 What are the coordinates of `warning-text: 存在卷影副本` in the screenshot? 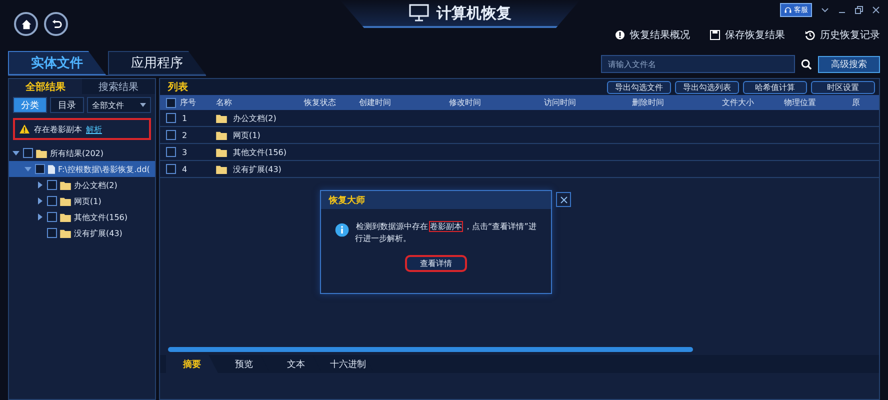 It's located at (58, 129).